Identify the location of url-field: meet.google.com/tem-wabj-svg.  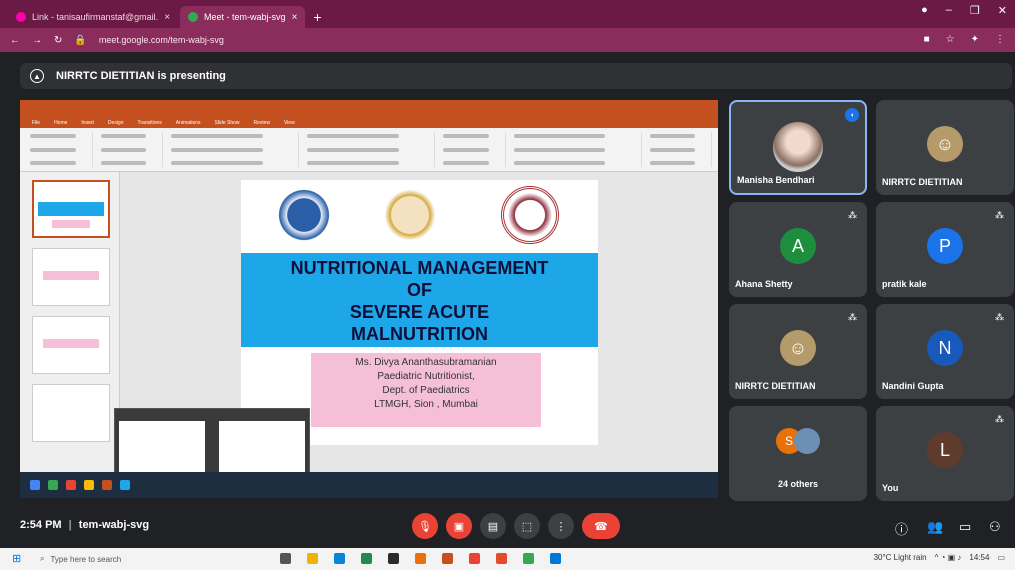
(161, 40).